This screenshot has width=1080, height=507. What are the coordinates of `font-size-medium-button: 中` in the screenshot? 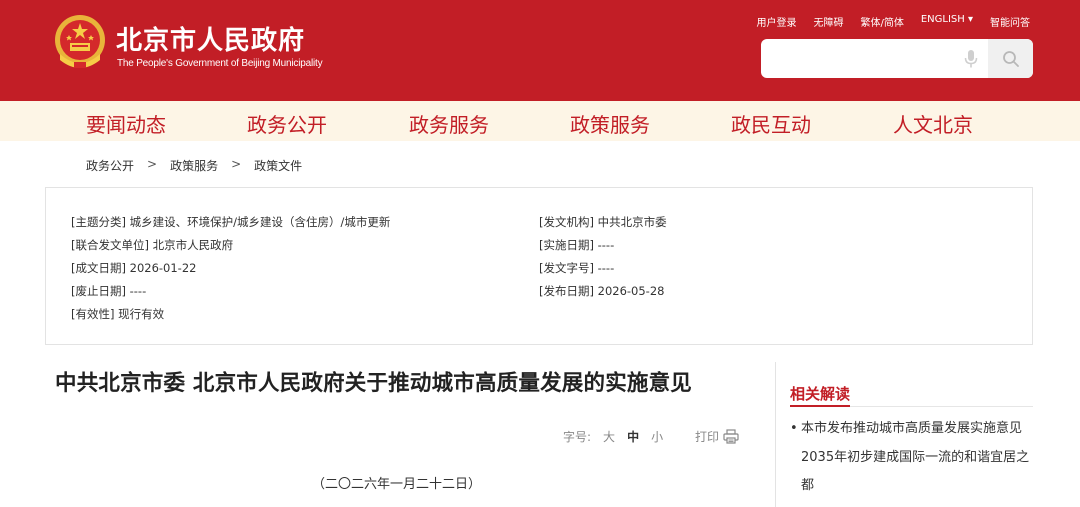 It's located at (633, 436).